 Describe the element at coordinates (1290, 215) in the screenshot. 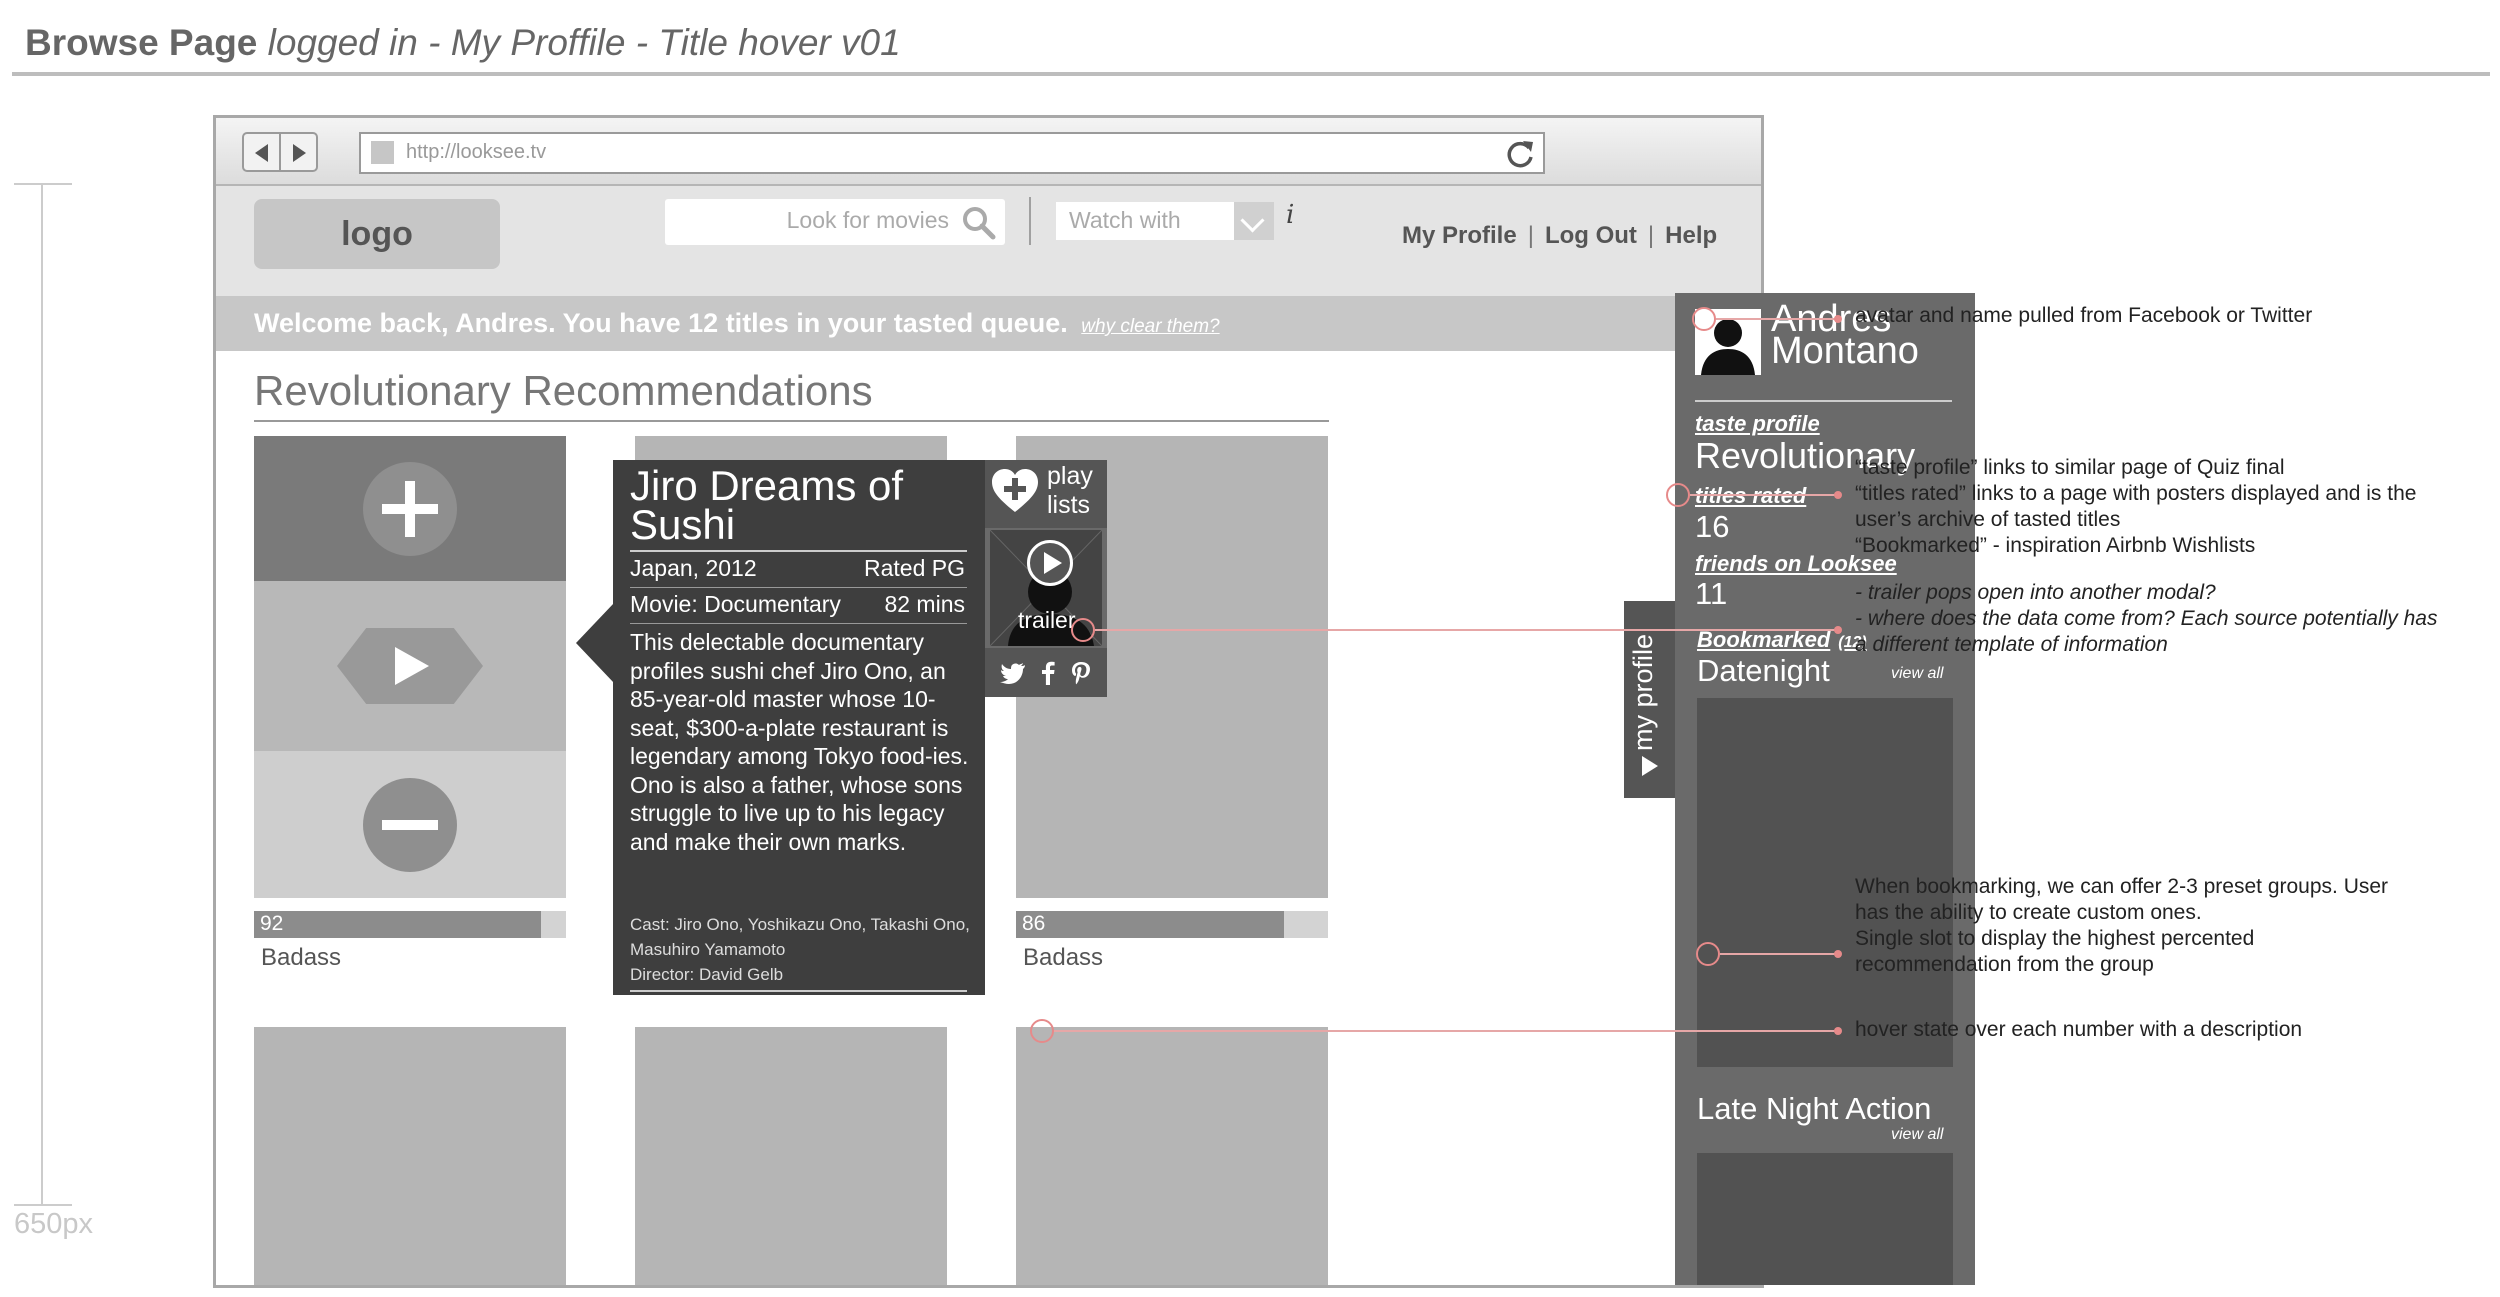

I see `info-icon: i` at that location.